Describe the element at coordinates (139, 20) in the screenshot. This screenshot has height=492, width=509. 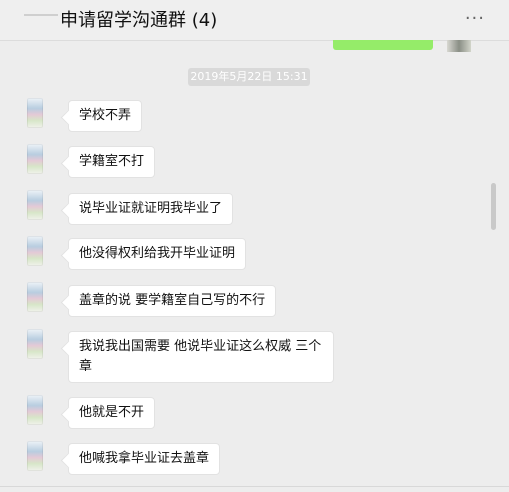
I see `chat-title: 申请留学沟通群 (4)` at that location.